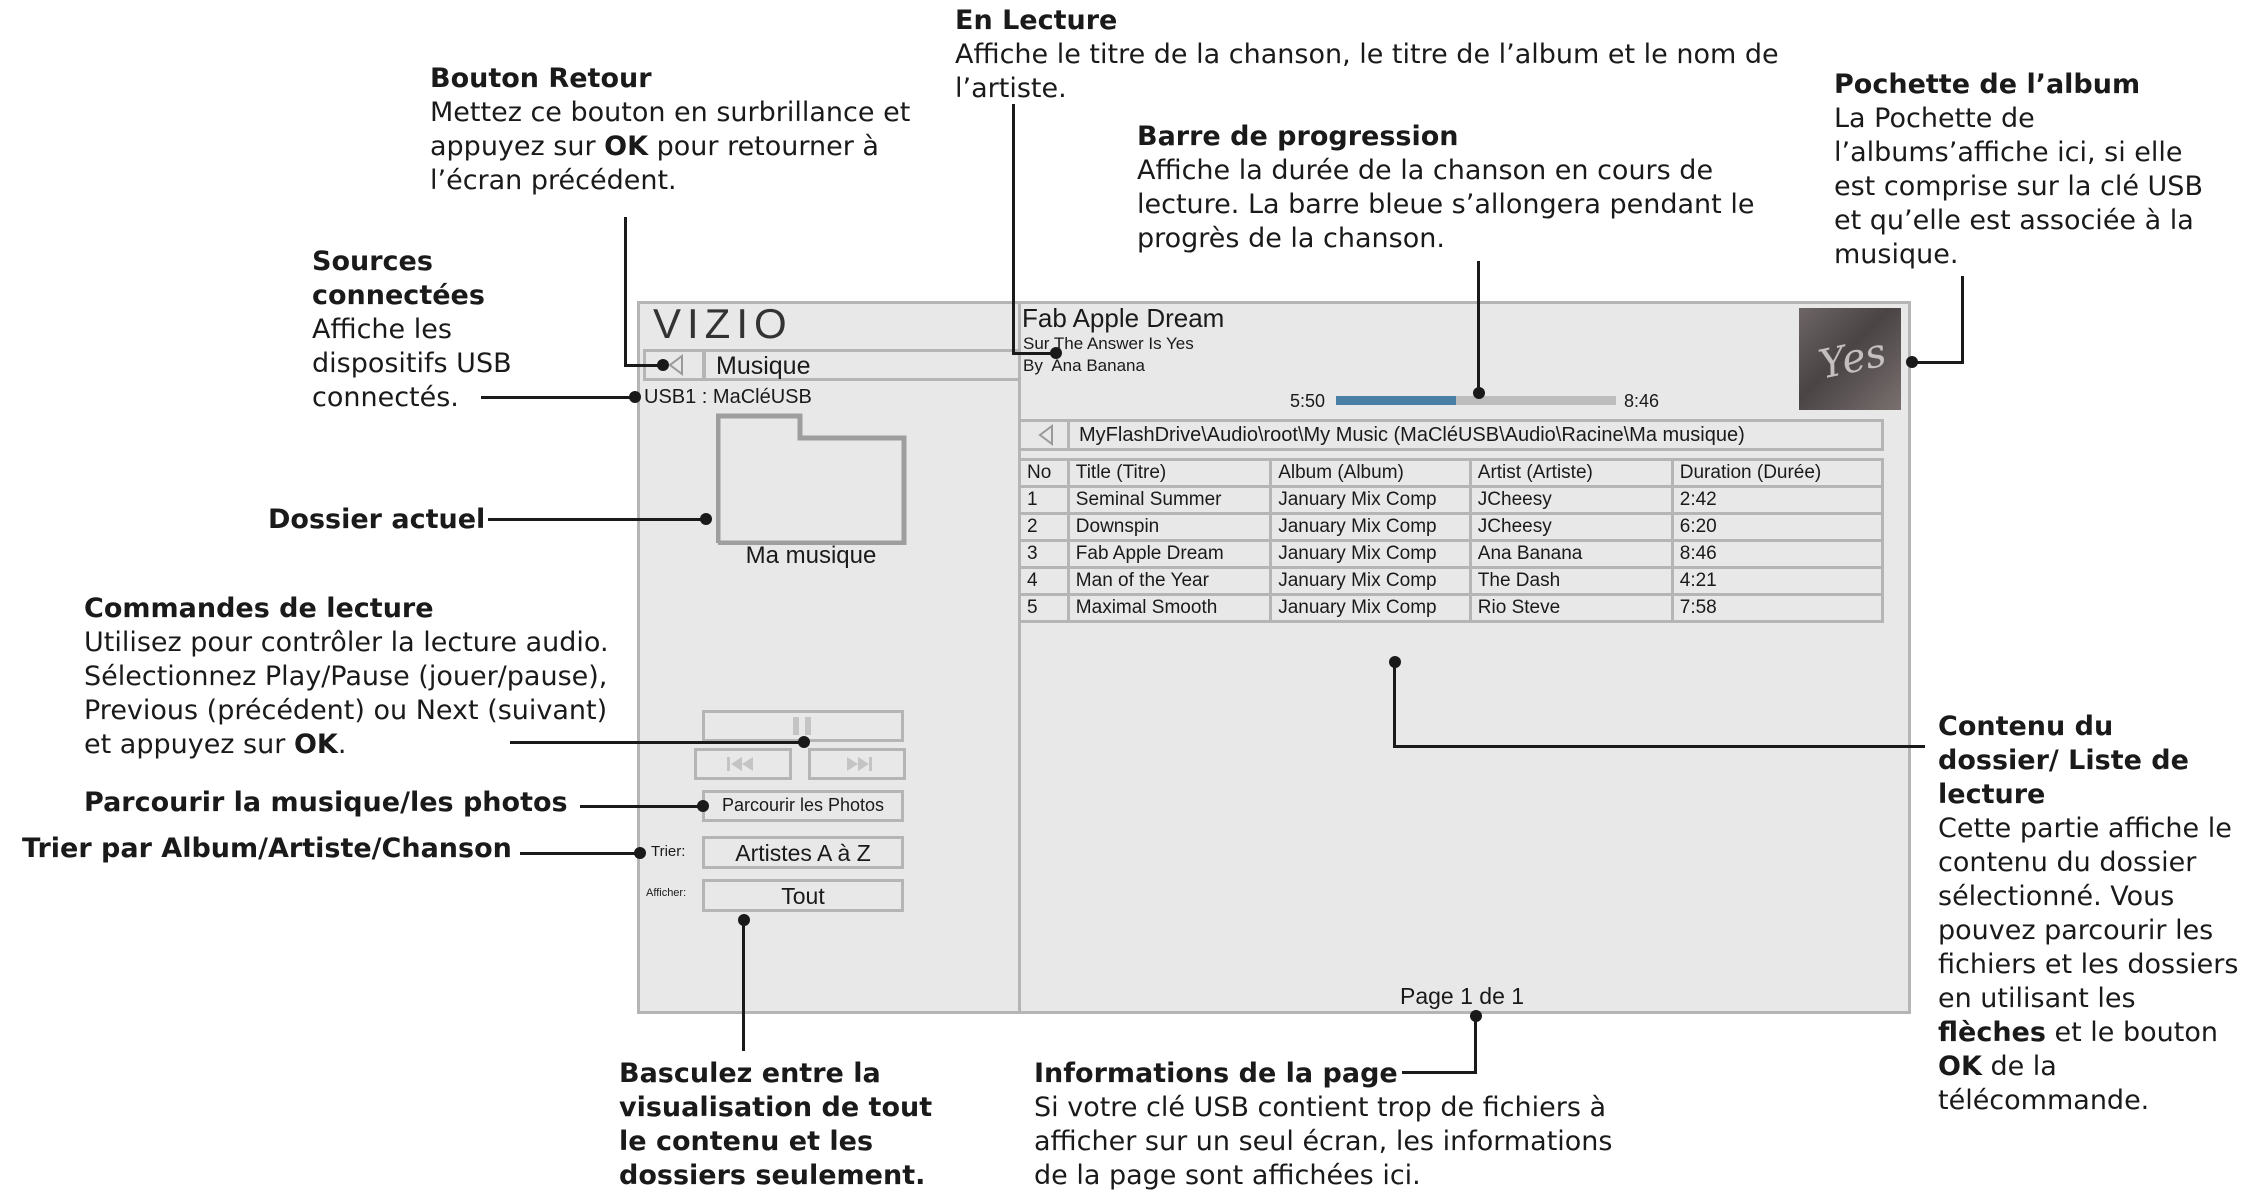 The height and width of the screenshot is (1193, 2248). What do you see at coordinates (1396, 400) in the screenshot?
I see `progress-fill` at bounding box center [1396, 400].